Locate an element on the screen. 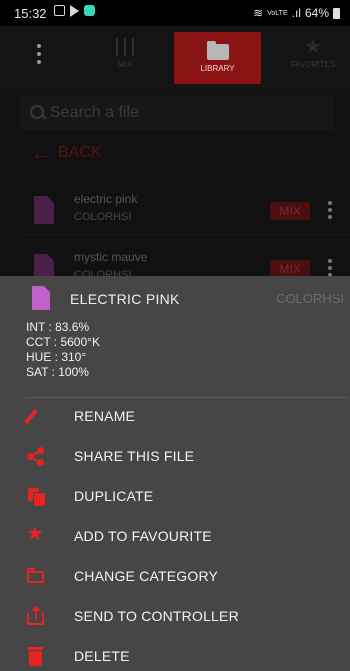 The width and height of the screenshot is (350, 671). add-to-favourite-label: ADD TO FAVOURITE is located at coordinates (143, 536).